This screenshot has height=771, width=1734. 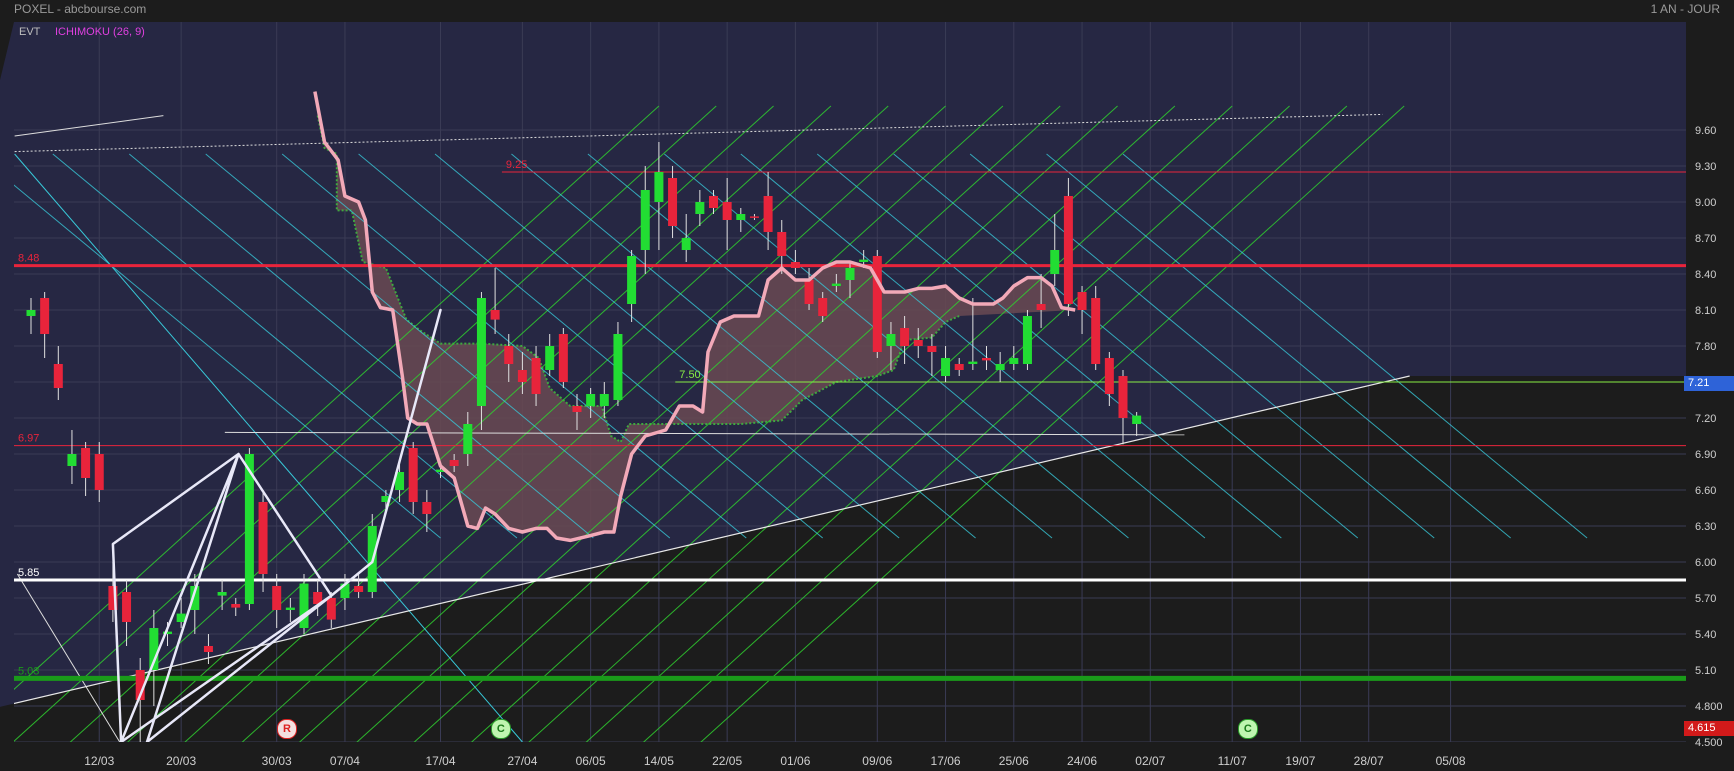 What do you see at coordinates (277, 761) in the screenshot?
I see `x-tick-label: 30/03` at bounding box center [277, 761].